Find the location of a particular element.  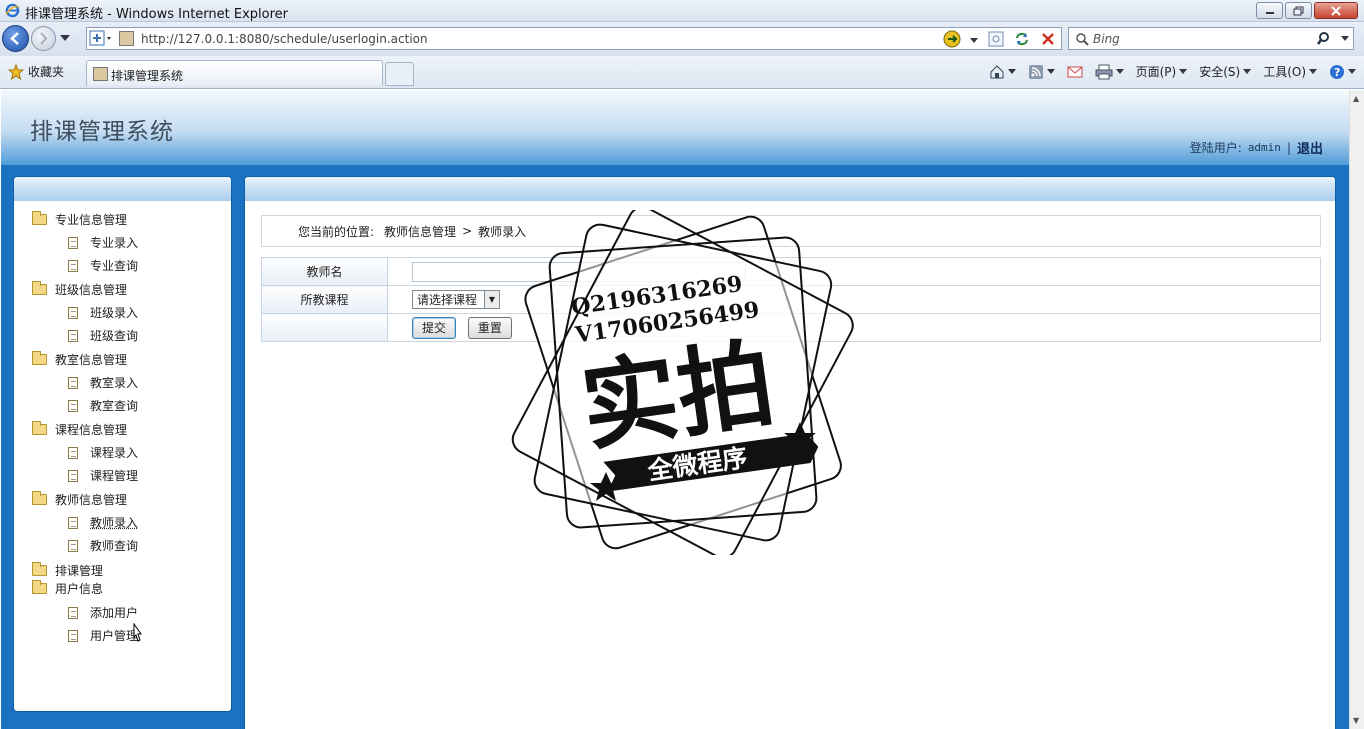

chevron-down-icon: ▼ is located at coordinates (491, 299).